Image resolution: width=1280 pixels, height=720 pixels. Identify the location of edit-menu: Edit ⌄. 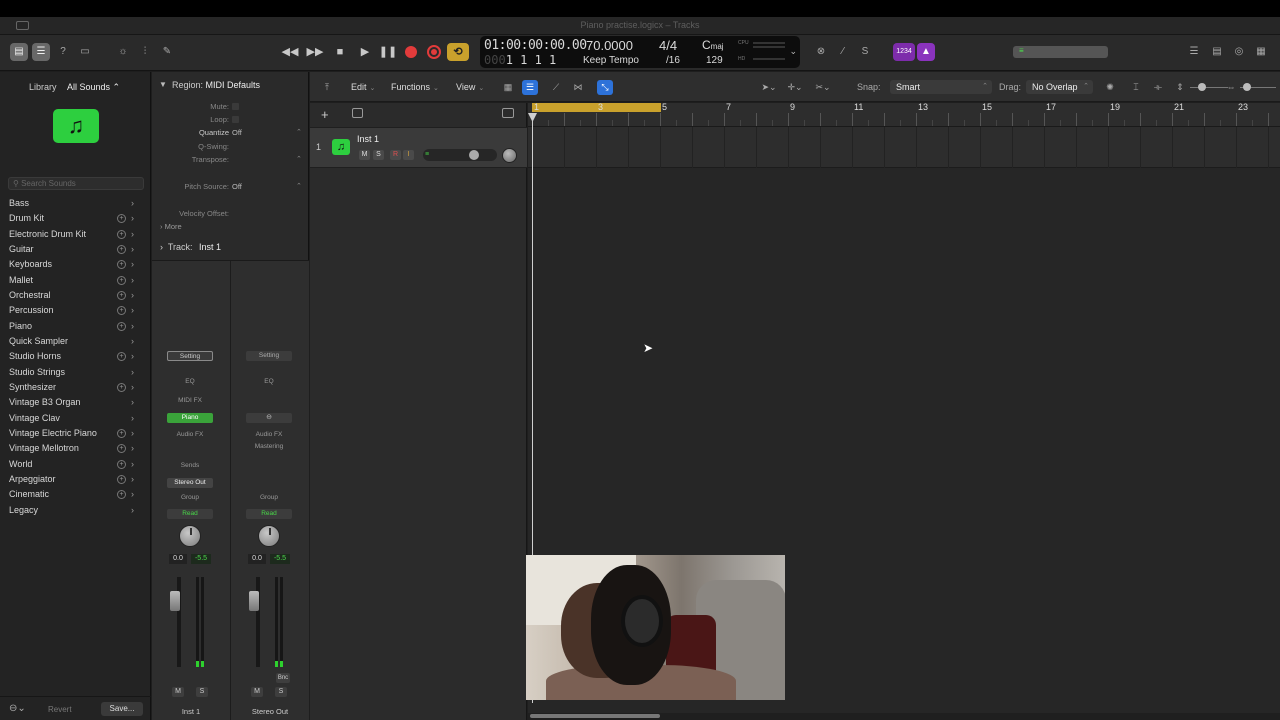
(363, 87).